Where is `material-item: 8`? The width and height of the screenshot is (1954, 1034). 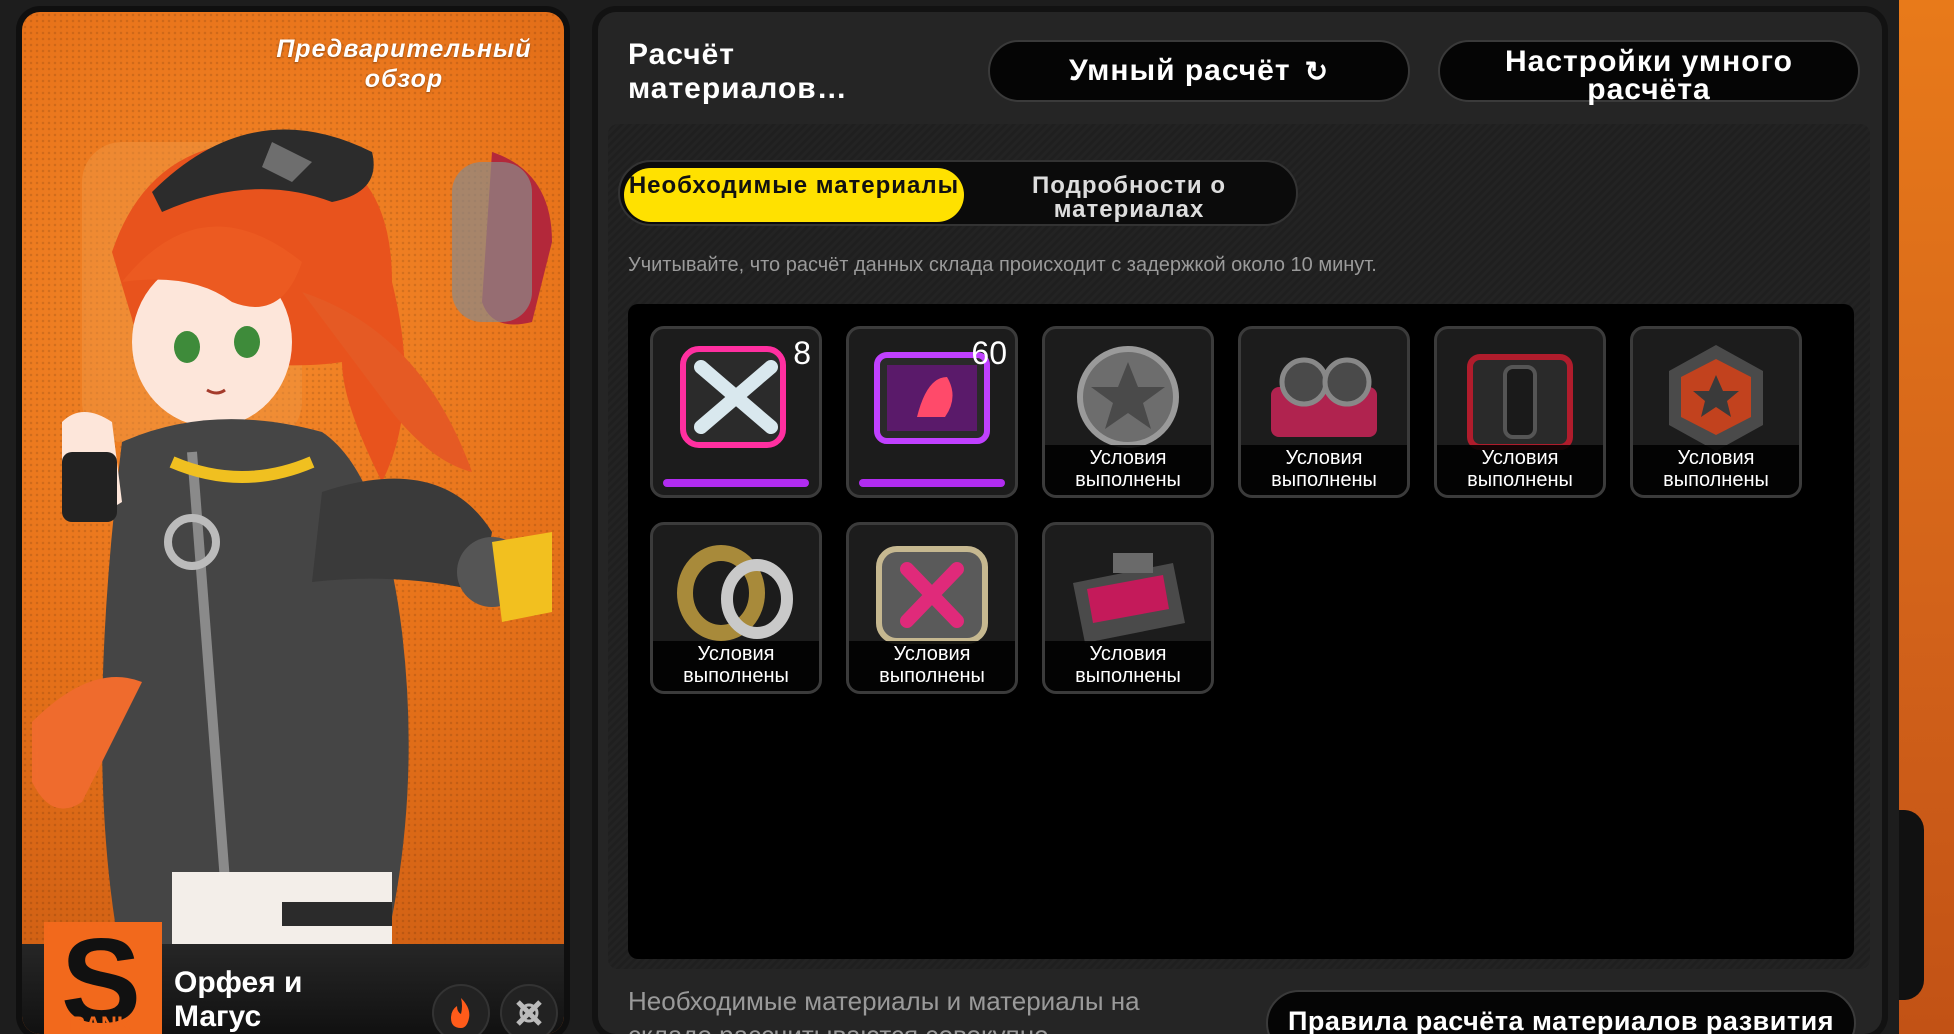
material-item: 8 is located at coordinates (736, 412).